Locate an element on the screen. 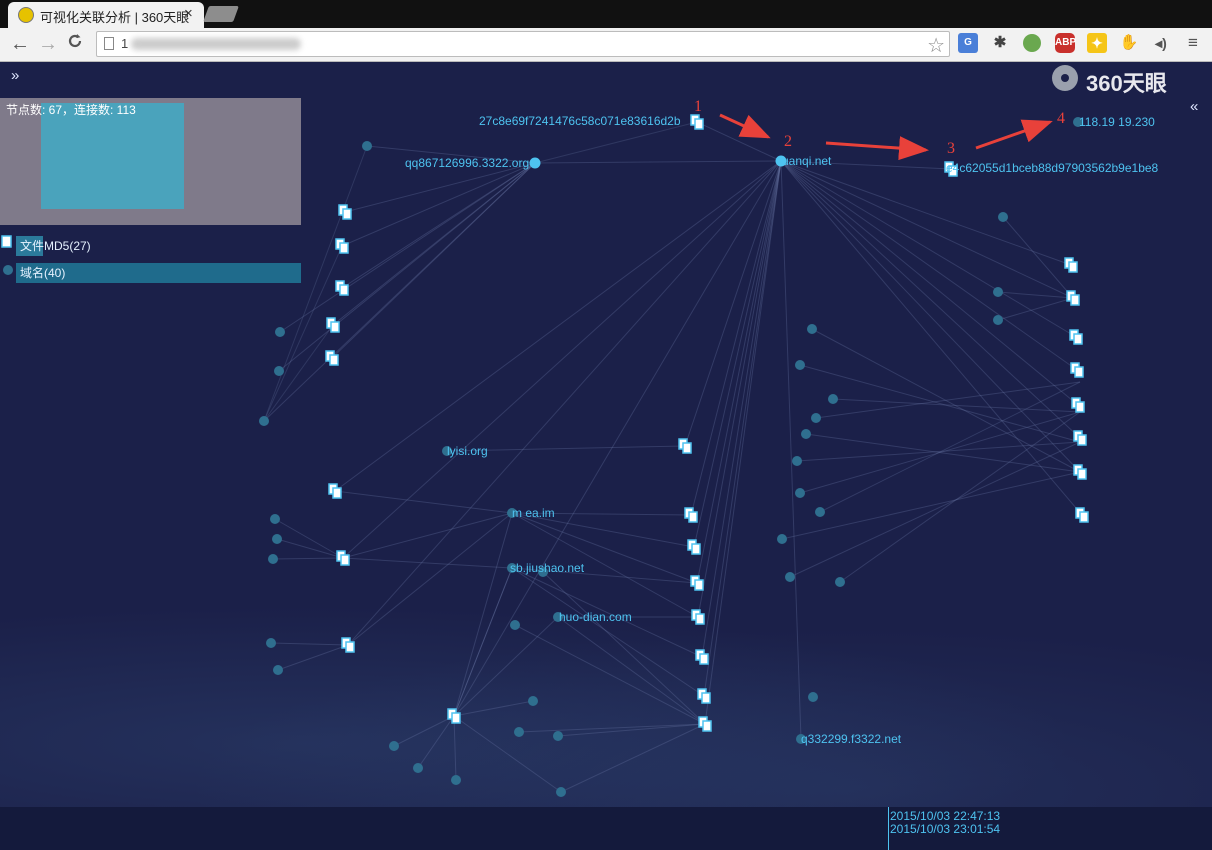 This screenshot has height=850, width=1212. legend-domain-label: 域名(40) is located at coordinates (43, 273).